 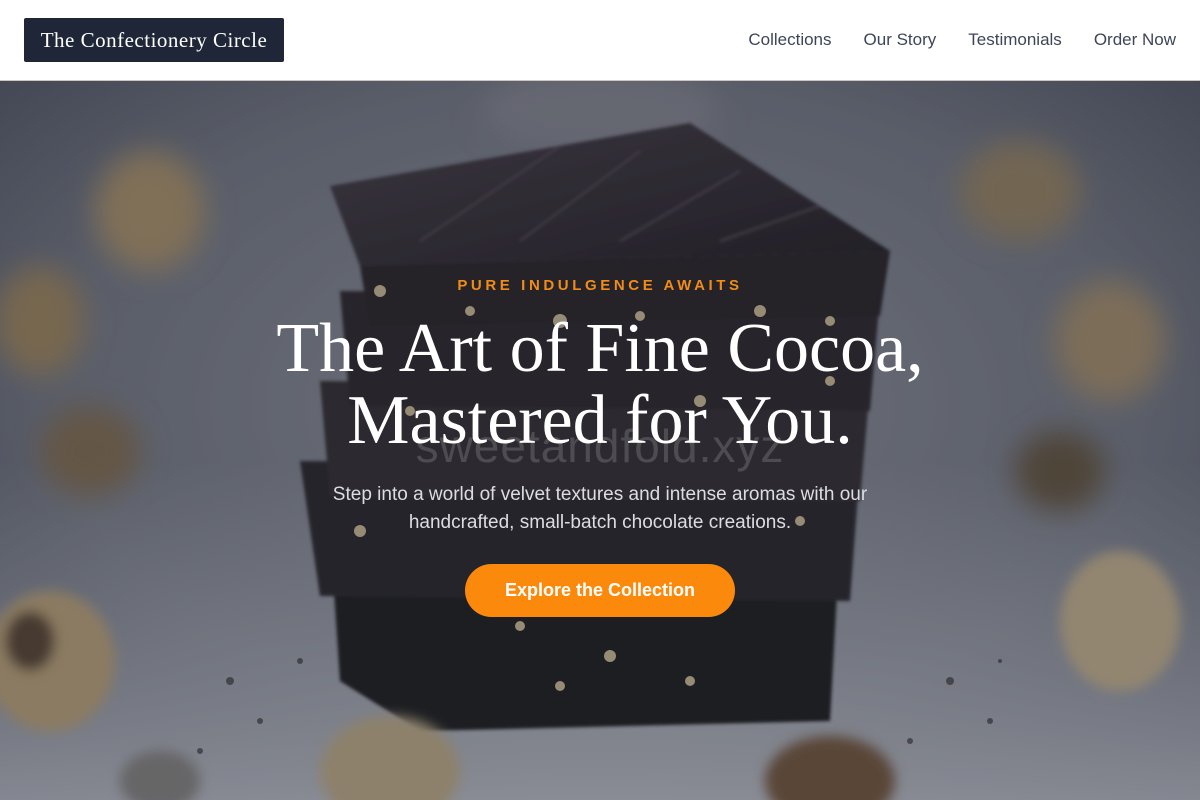 I want to click on nav-link-testimonials: Testimonials, so click(x=1015, y=40).